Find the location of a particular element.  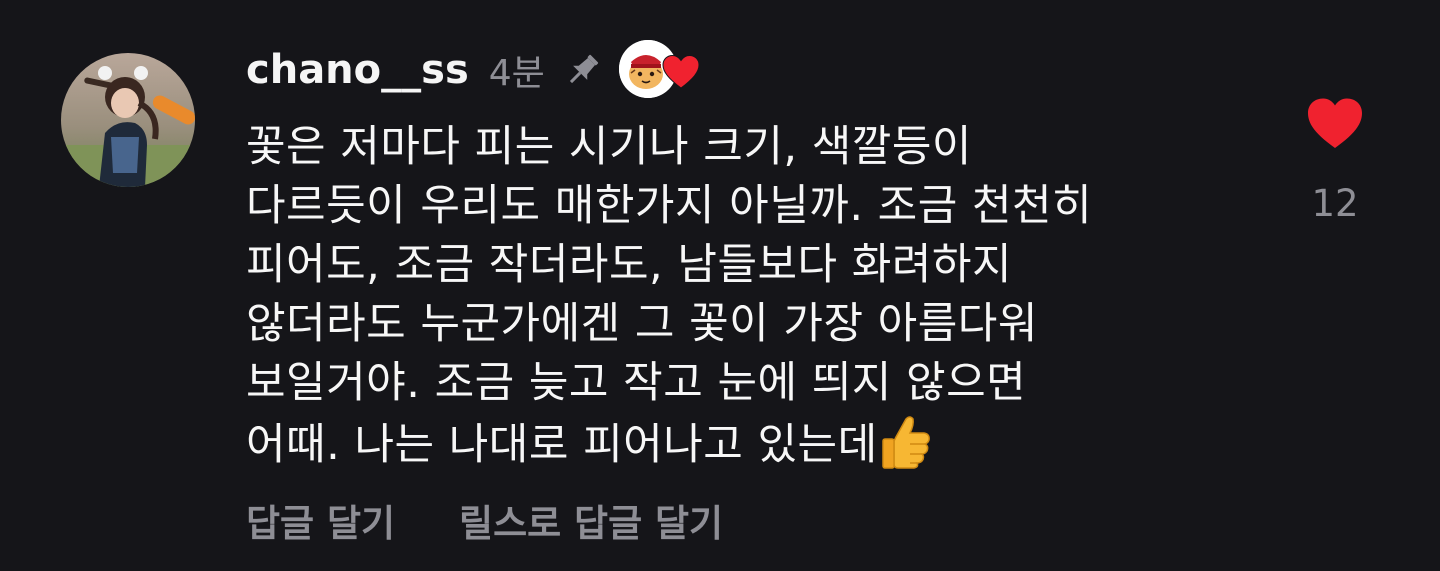

pin-icon is located at coordinates (583, 70).